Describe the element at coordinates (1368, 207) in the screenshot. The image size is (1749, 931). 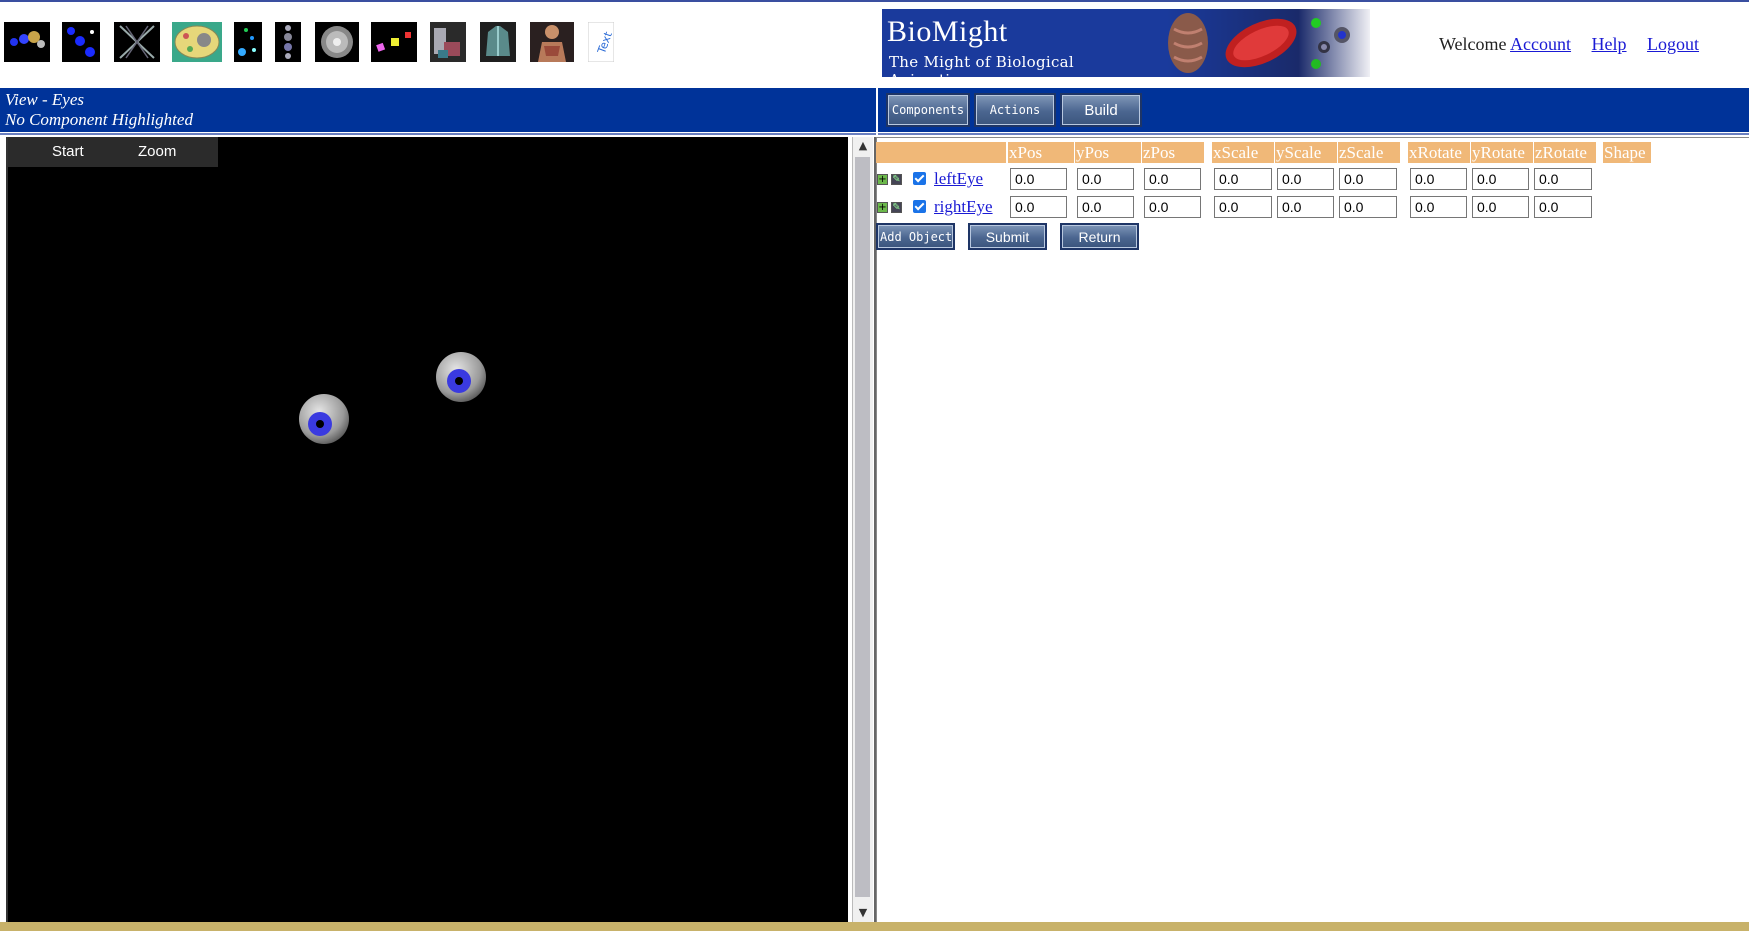
I see `right-eye-zscale-input` at that location.